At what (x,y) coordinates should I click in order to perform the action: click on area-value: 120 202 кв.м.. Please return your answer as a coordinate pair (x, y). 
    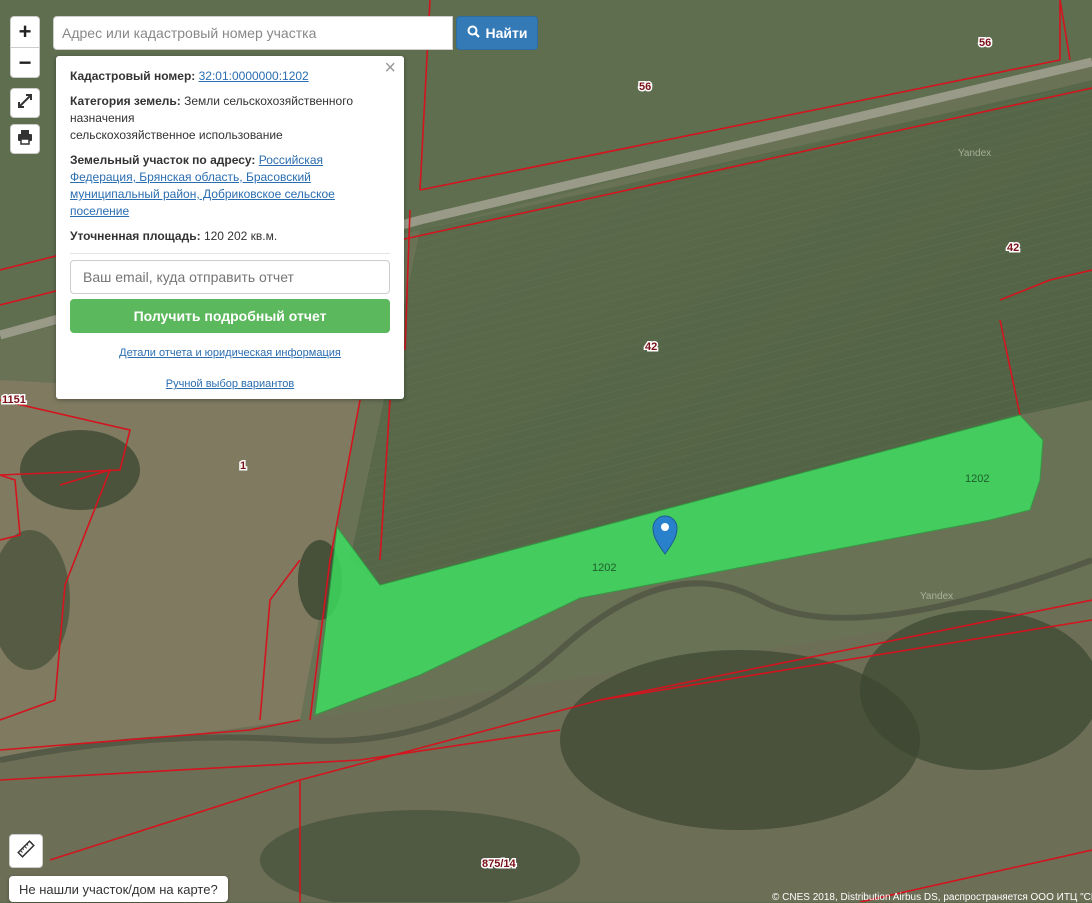
    Looking at the image, I should click on (240, 236).